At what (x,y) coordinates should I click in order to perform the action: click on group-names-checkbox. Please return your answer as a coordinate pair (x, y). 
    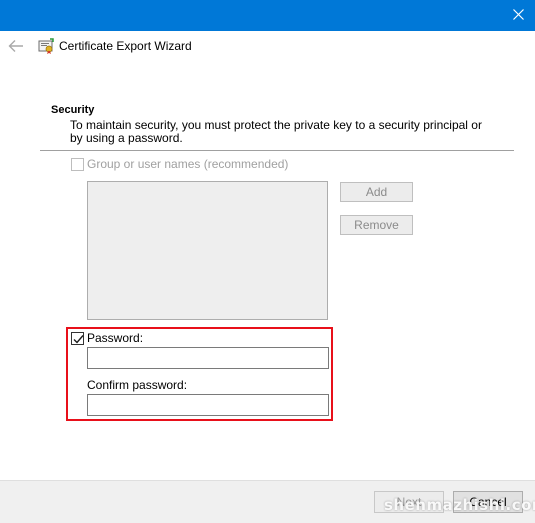
    Looking at the image, I should click on (77, 164).